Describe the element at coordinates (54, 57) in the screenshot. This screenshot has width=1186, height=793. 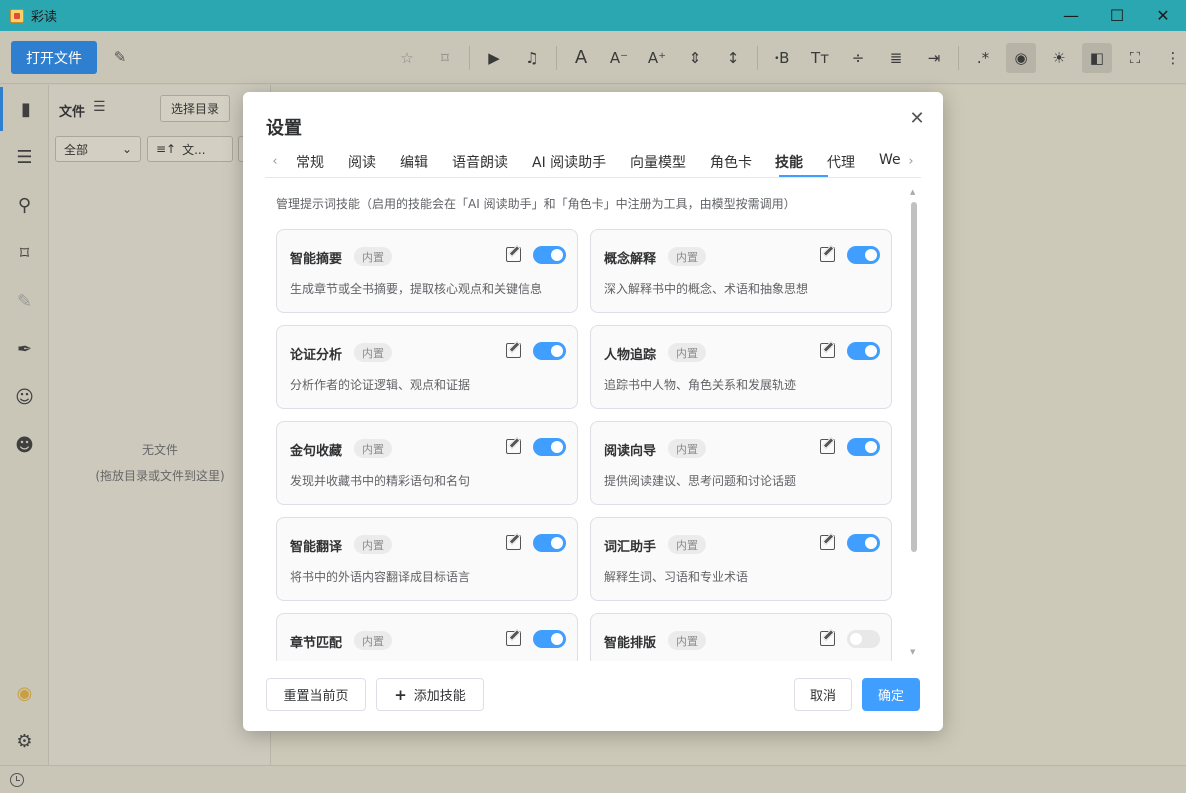
I see `open-file-button: 打开文件` at that location.